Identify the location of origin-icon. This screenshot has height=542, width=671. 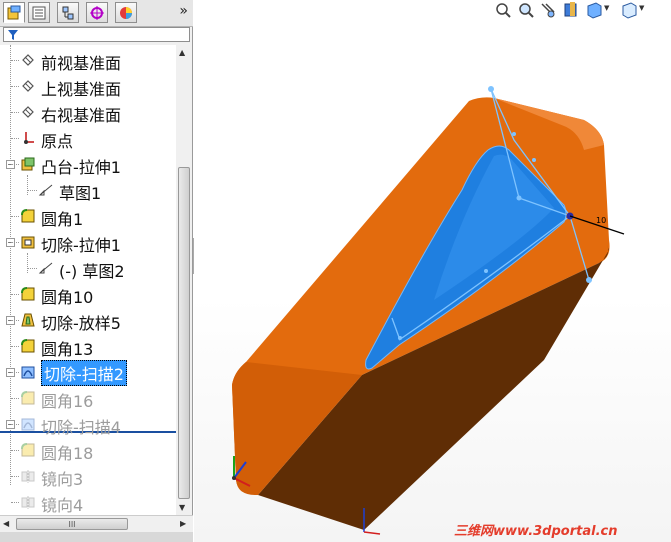
(28, 140).